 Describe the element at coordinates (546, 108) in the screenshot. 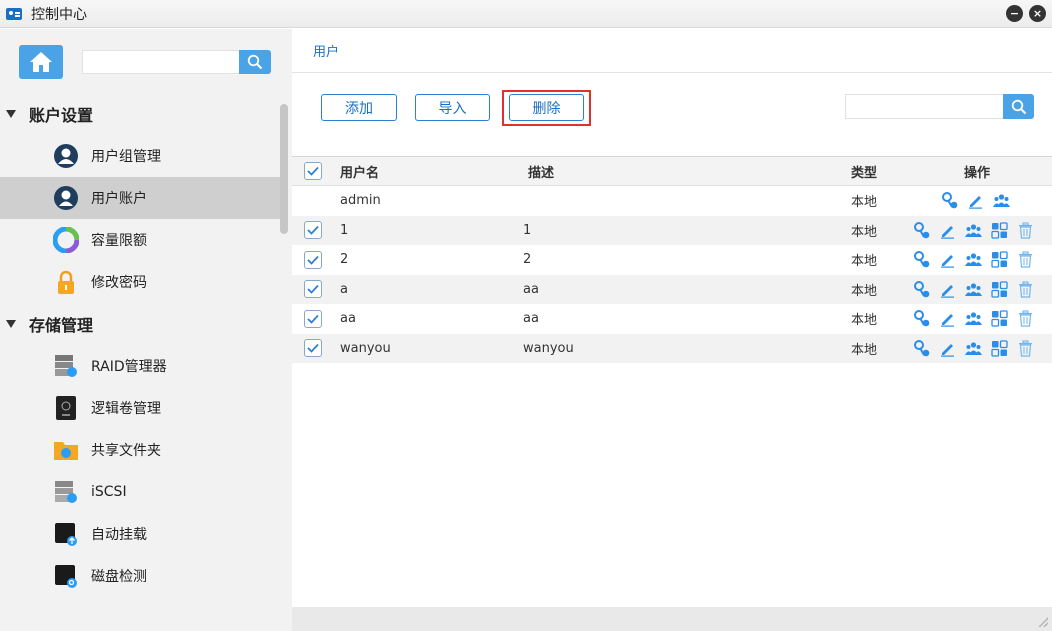

I see `delete-button-highlight` at that location.